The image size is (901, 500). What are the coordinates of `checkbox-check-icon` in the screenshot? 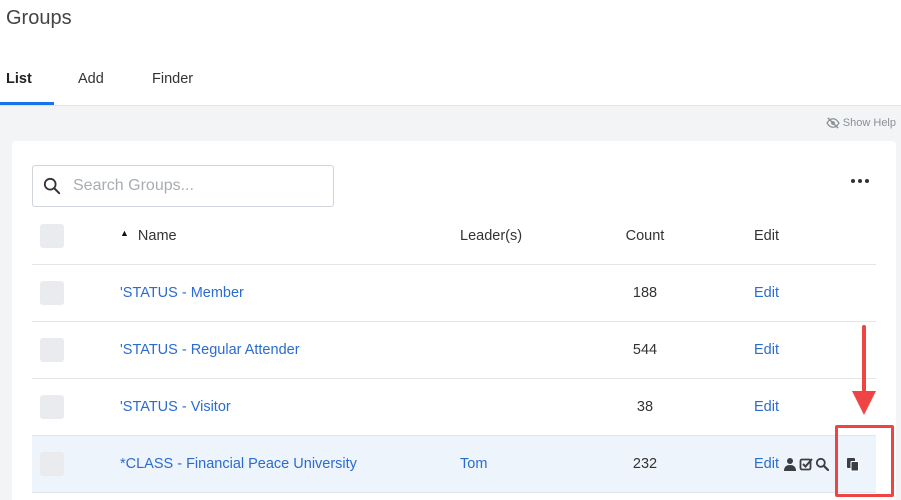 It's located at (806, 464).